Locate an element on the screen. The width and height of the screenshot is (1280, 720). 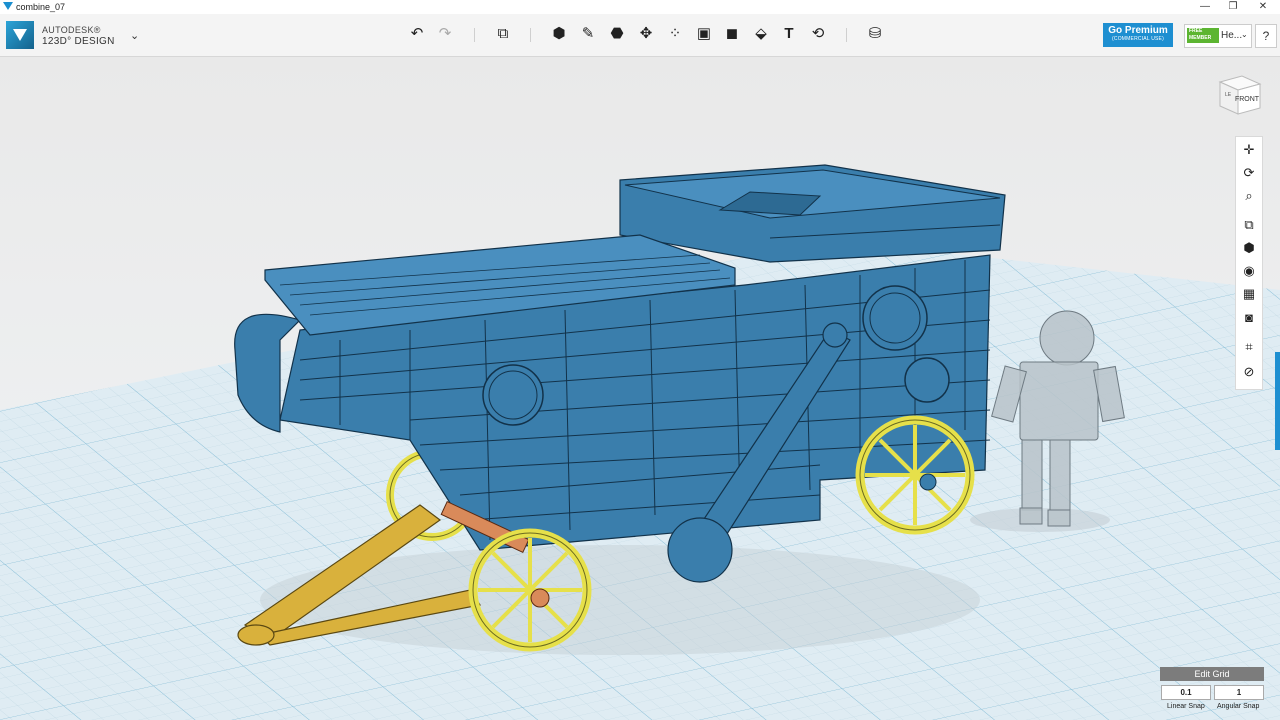
grid-icon: ⌗ is located at coordinates (1249, 347).